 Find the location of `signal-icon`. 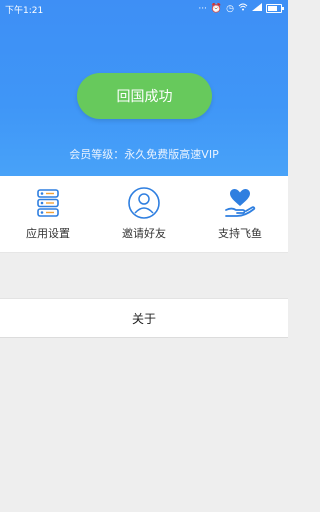

signal-icon is located at coordinates (257, 8).